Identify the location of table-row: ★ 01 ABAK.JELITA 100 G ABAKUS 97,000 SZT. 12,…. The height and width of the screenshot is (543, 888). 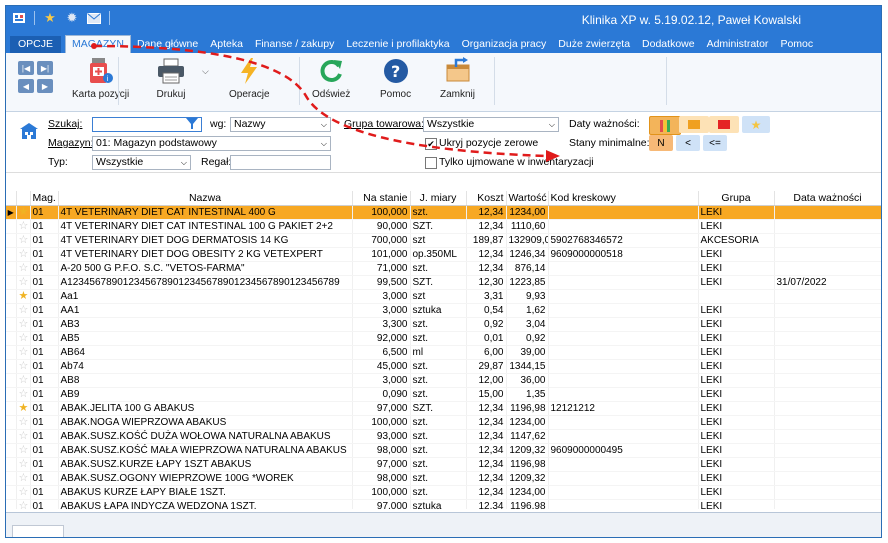
(443, 408).